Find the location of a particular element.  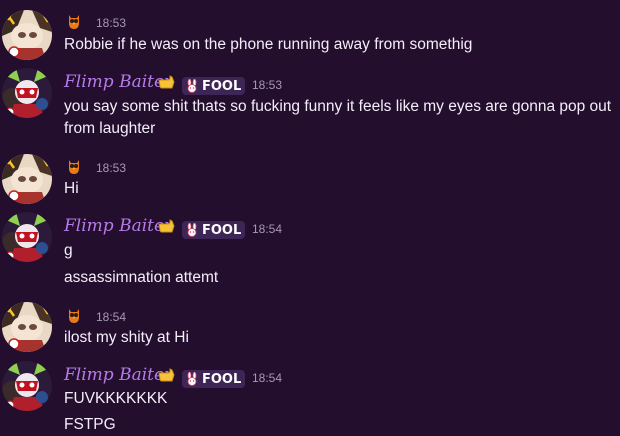

message-text: ilost my shity at Hi is located at coordinates (126, 337).